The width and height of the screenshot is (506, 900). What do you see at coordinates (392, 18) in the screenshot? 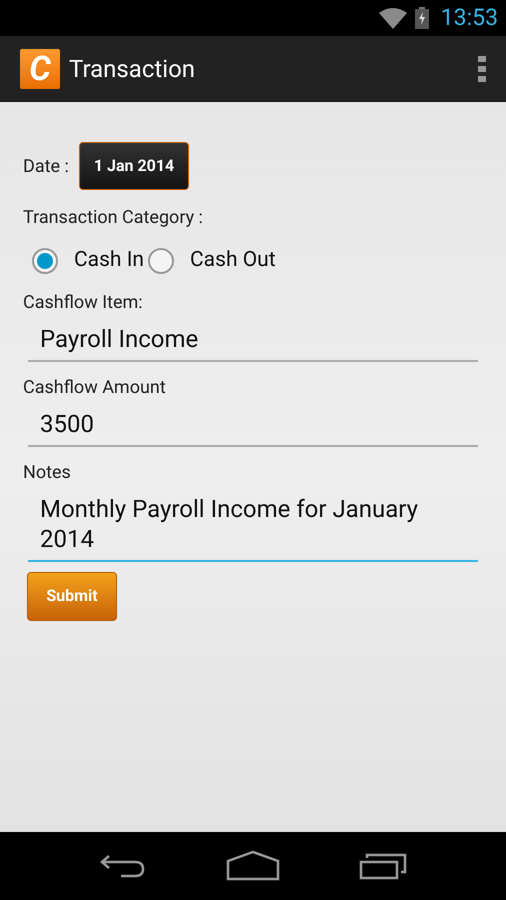
I see `wifi-icon` at bounding box center [392, 18].